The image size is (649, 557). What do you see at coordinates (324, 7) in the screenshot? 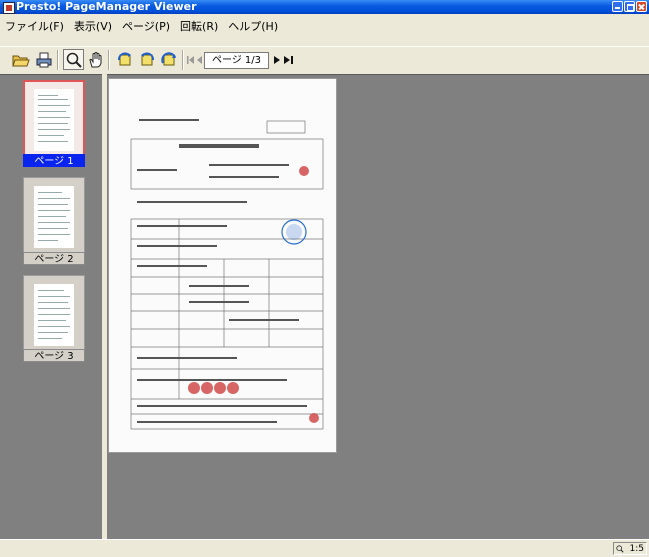
I see `title-bar: Presto! PageManager Viewer` at bounding box center [324, 7].